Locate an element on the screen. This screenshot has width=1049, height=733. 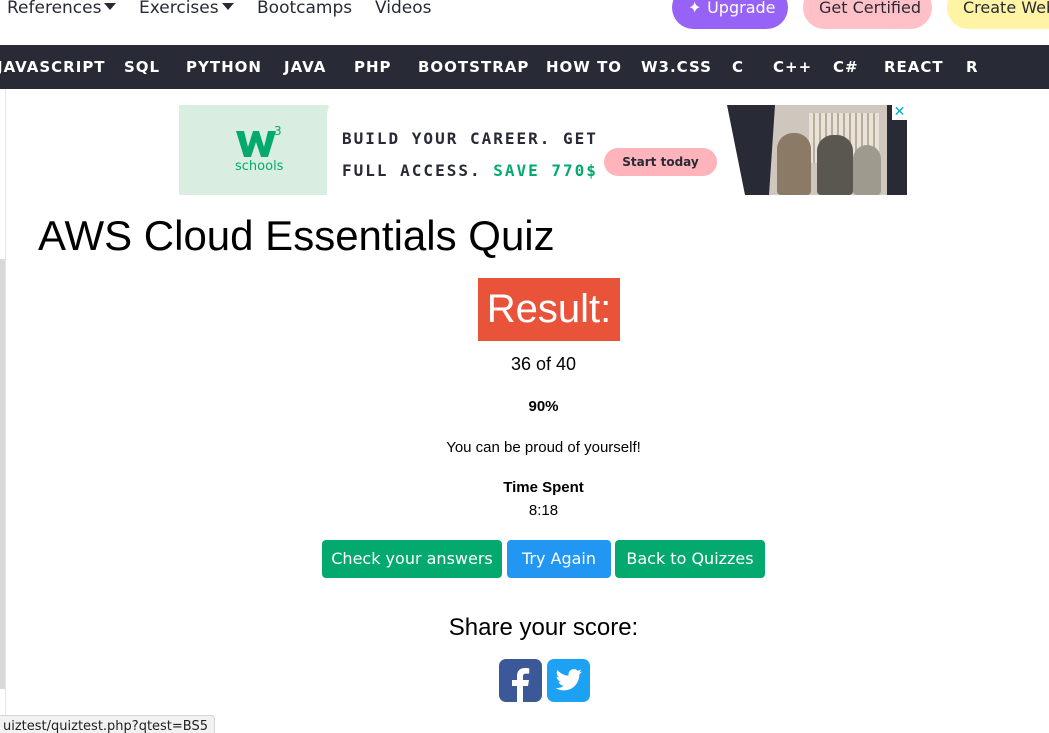
nav-bootcamps: Bootcamps is located at coordinates (304, 9).